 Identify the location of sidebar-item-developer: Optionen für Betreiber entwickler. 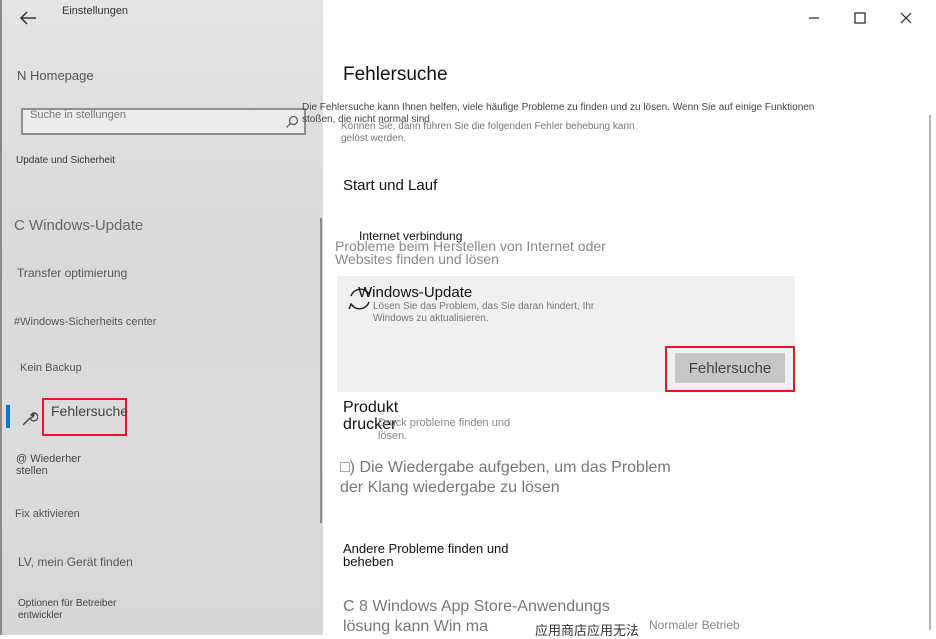
(88, 610).